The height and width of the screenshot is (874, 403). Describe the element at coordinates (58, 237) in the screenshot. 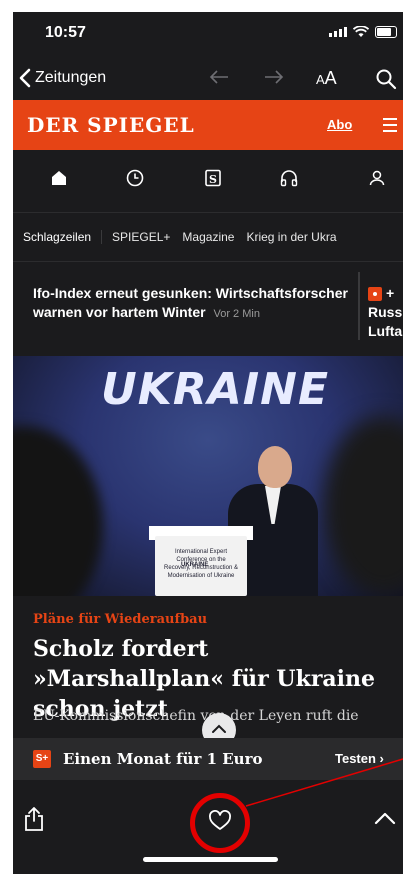

I see `tab-schlagzeilen: Schlagzeilen` at that location.